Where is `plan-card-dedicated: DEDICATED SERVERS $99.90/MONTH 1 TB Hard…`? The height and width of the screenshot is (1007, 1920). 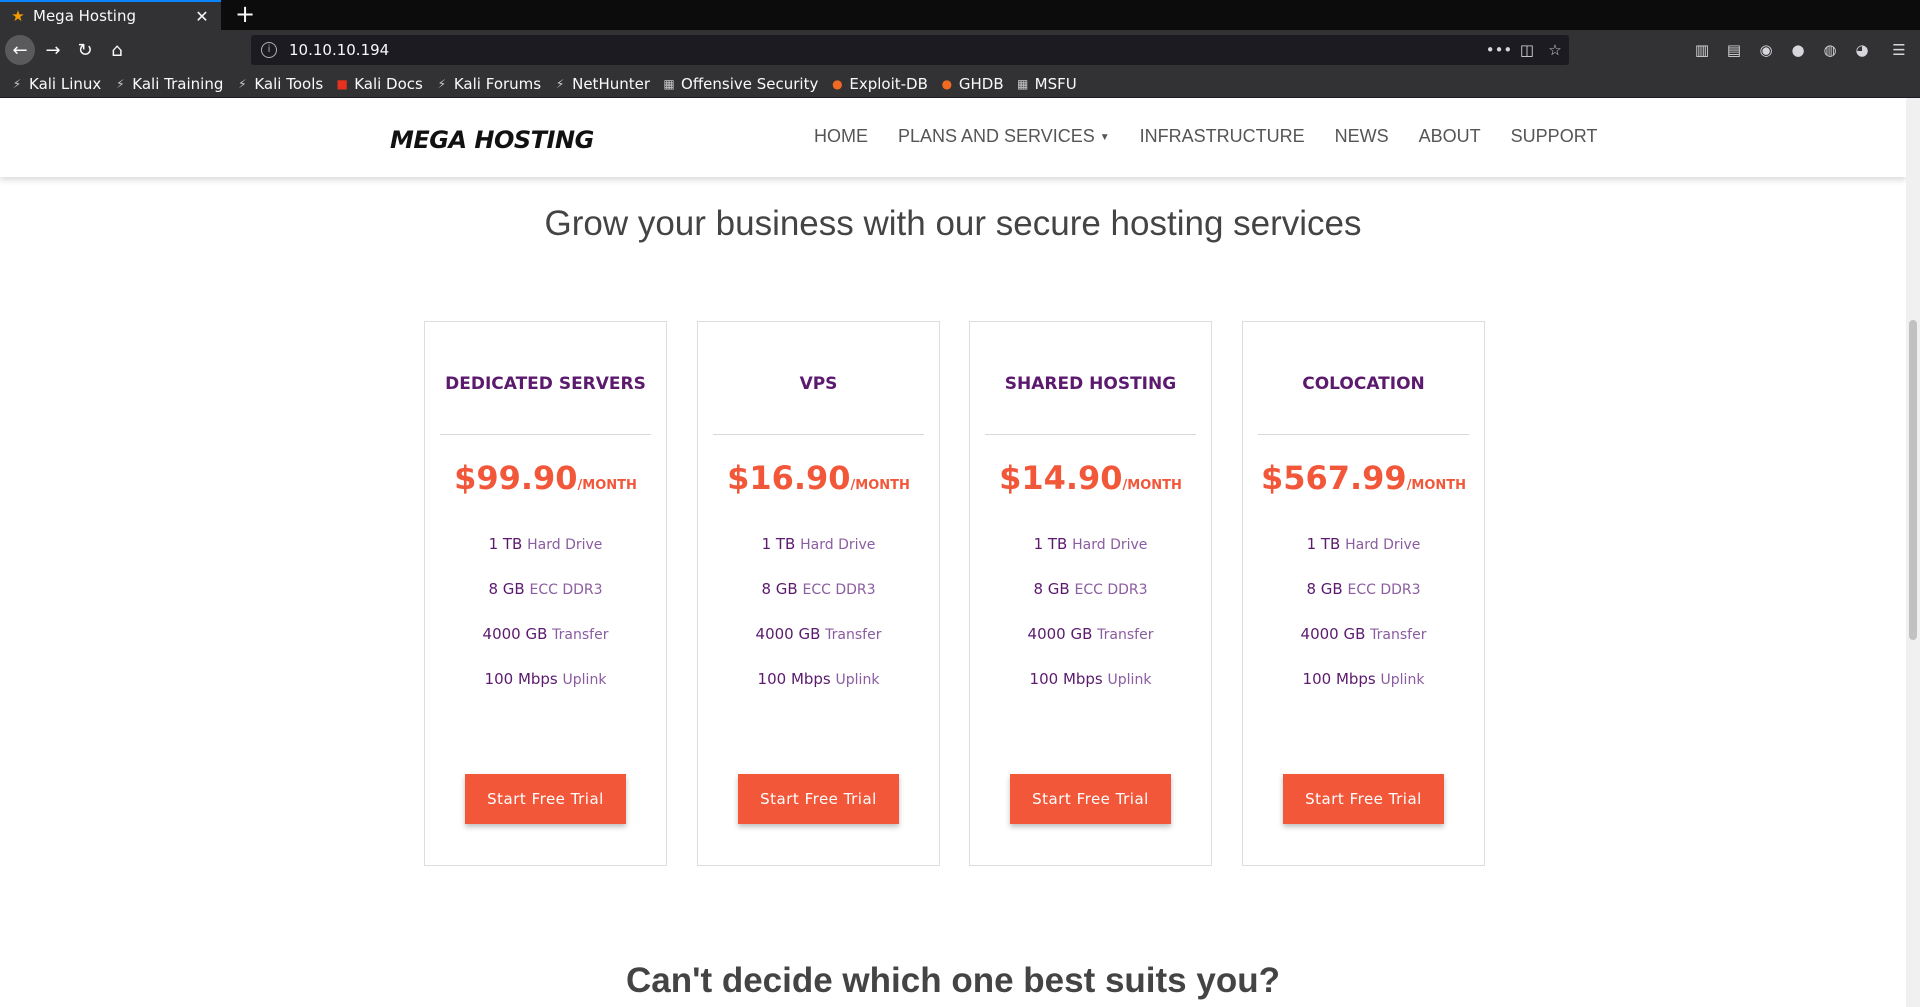
plan-card-dedicated: DEDICATED SERVERS $99.90/MONTH 1 TB Hard… is located at coordinates (545, 593).